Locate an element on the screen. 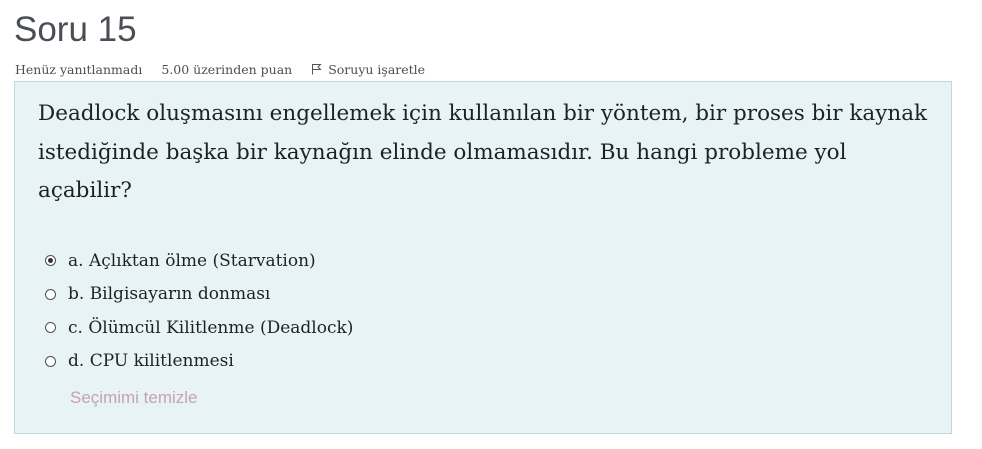 This screenshot has width=982, height=449. question-points: 5.00 üzerinden puan is located at coordinates (227, 69).